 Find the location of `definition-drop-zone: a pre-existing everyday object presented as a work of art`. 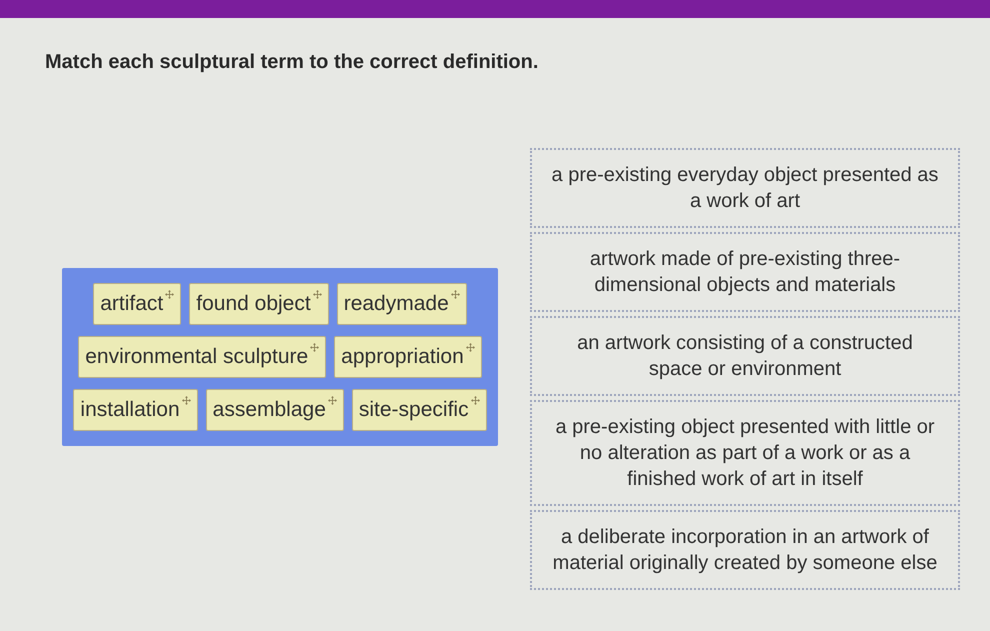

definition-drop-zone: a pre-existing everyday object presented as a work of art is located at coordinates (745, 188).